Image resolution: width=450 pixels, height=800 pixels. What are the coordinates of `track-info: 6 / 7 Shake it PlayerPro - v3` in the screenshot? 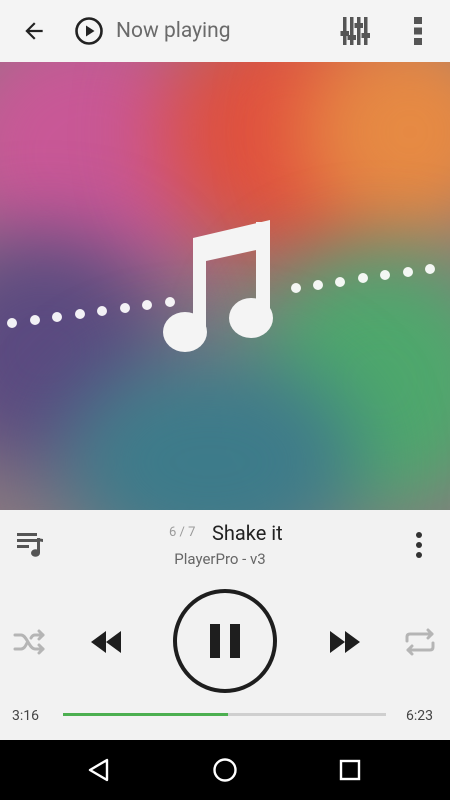 It's located at (225, 545).